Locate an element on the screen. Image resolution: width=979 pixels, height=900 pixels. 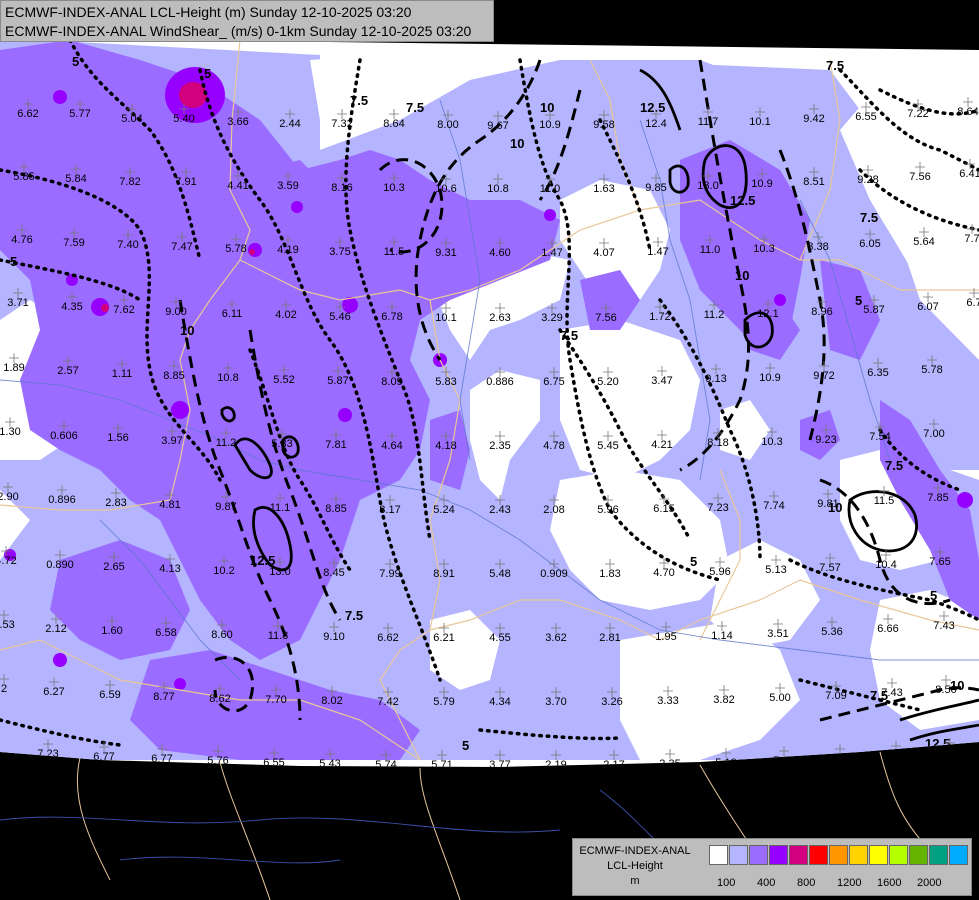
grid-value-text: 3.97 is located at coordinates (171, 441).